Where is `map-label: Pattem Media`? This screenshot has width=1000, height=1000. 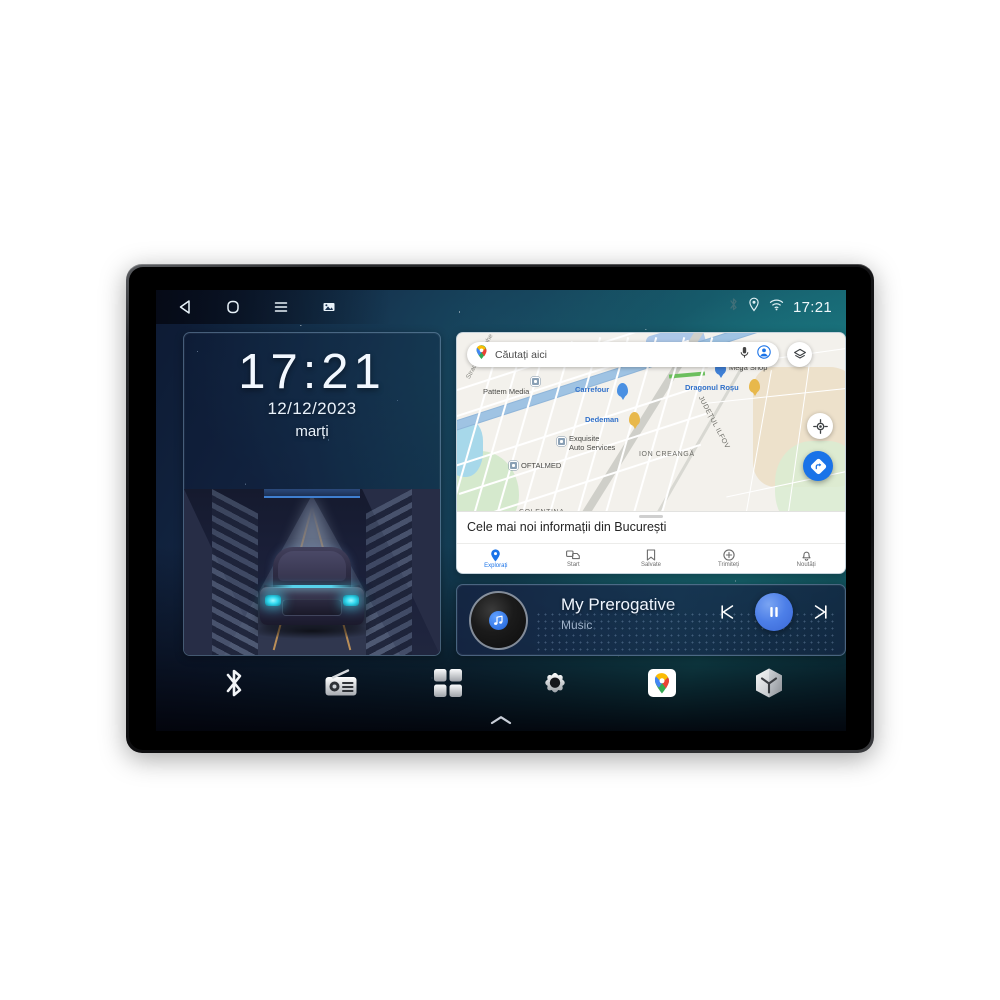 map-label: Pattem Media is located at coordinates (506, 391).